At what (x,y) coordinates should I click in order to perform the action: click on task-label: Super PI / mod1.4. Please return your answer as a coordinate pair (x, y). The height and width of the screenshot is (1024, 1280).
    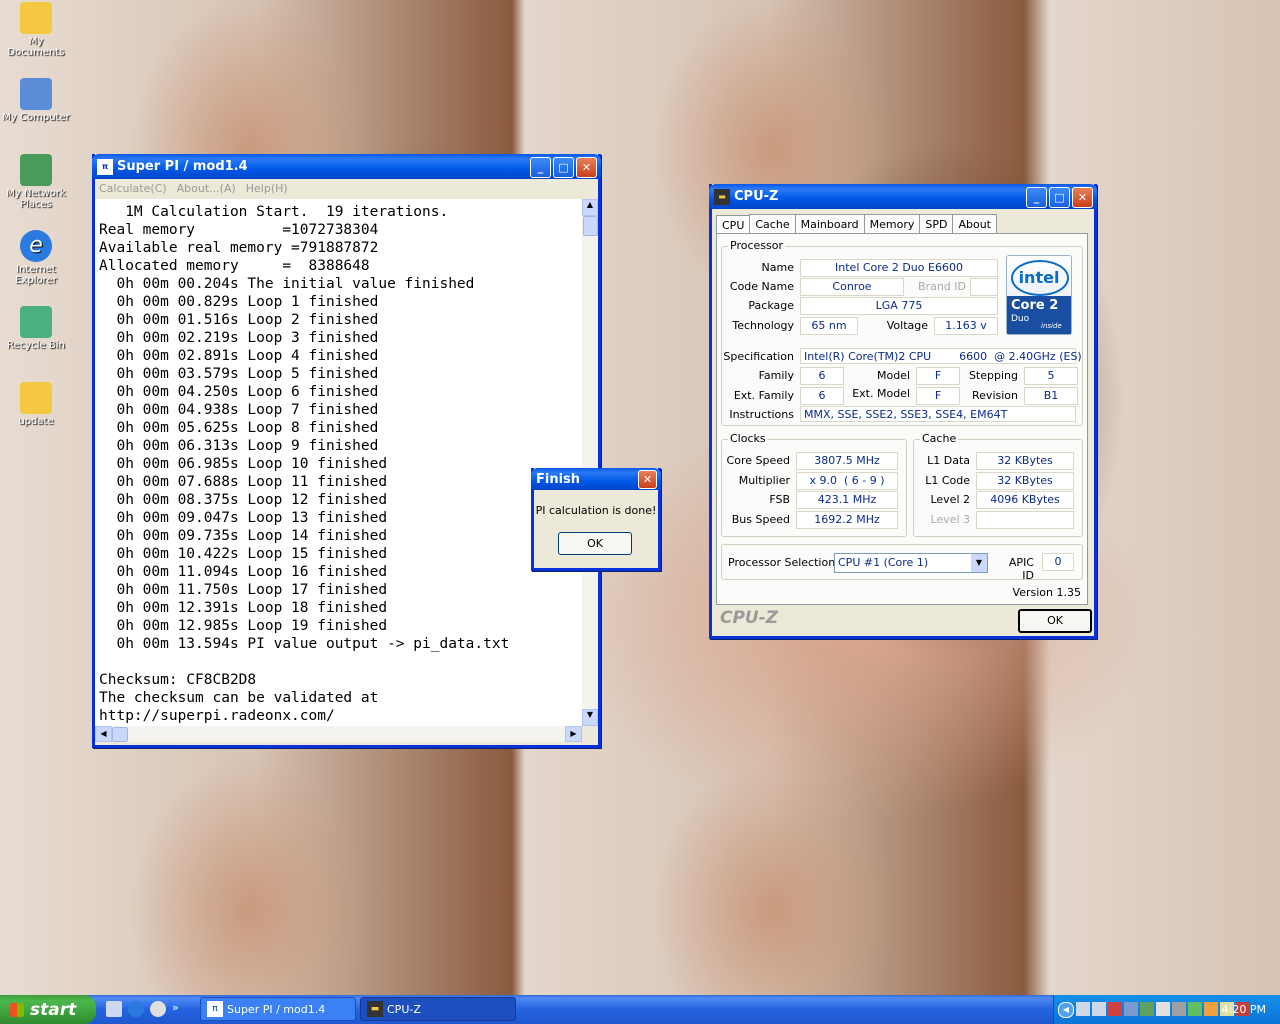
    Looking at the image, I should click on (276, 1009).